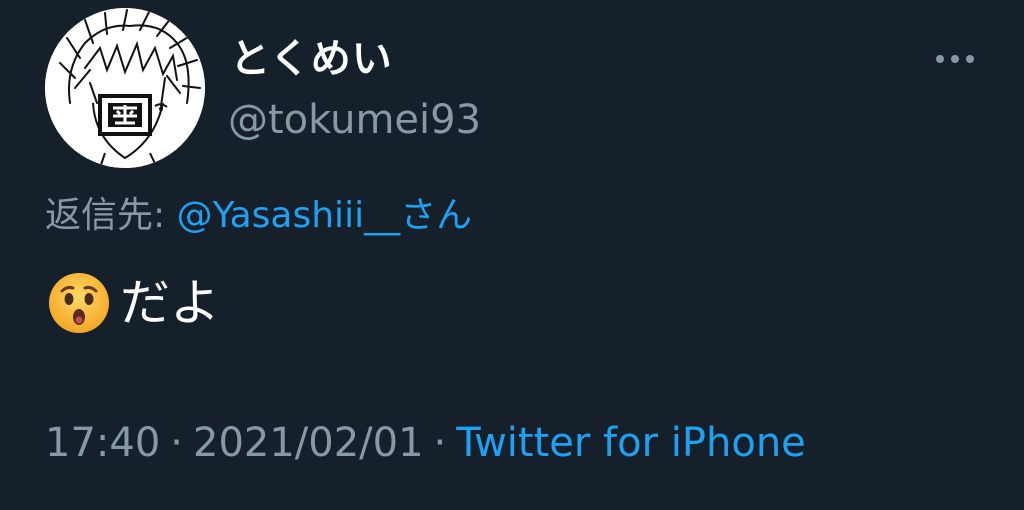 The width and height of the screenshot is (1024, 510). I want to click on more-options-button, so click(955, 59).